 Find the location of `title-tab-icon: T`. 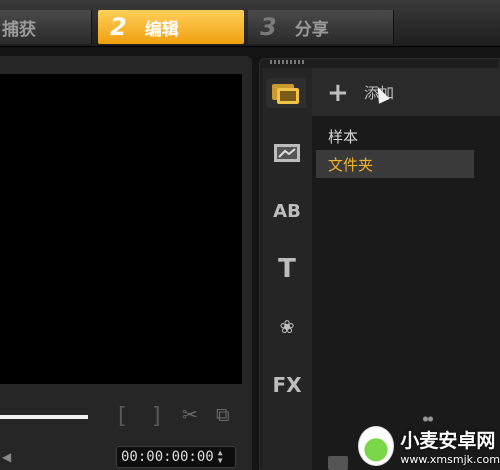

title-tab-icon: T is located at coordinates (287, 269).